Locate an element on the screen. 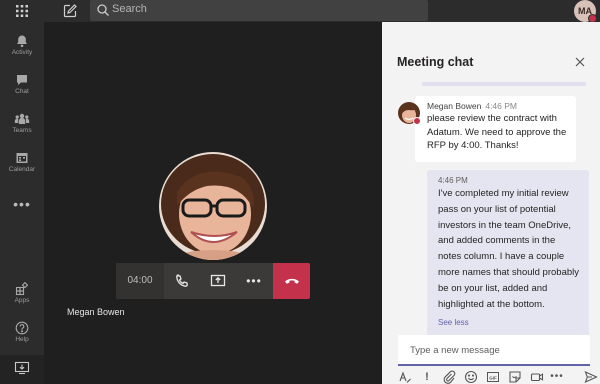 The width and height of the screenshot is (600, 384). presence-busy-icon is located at coordinates (417, 121).